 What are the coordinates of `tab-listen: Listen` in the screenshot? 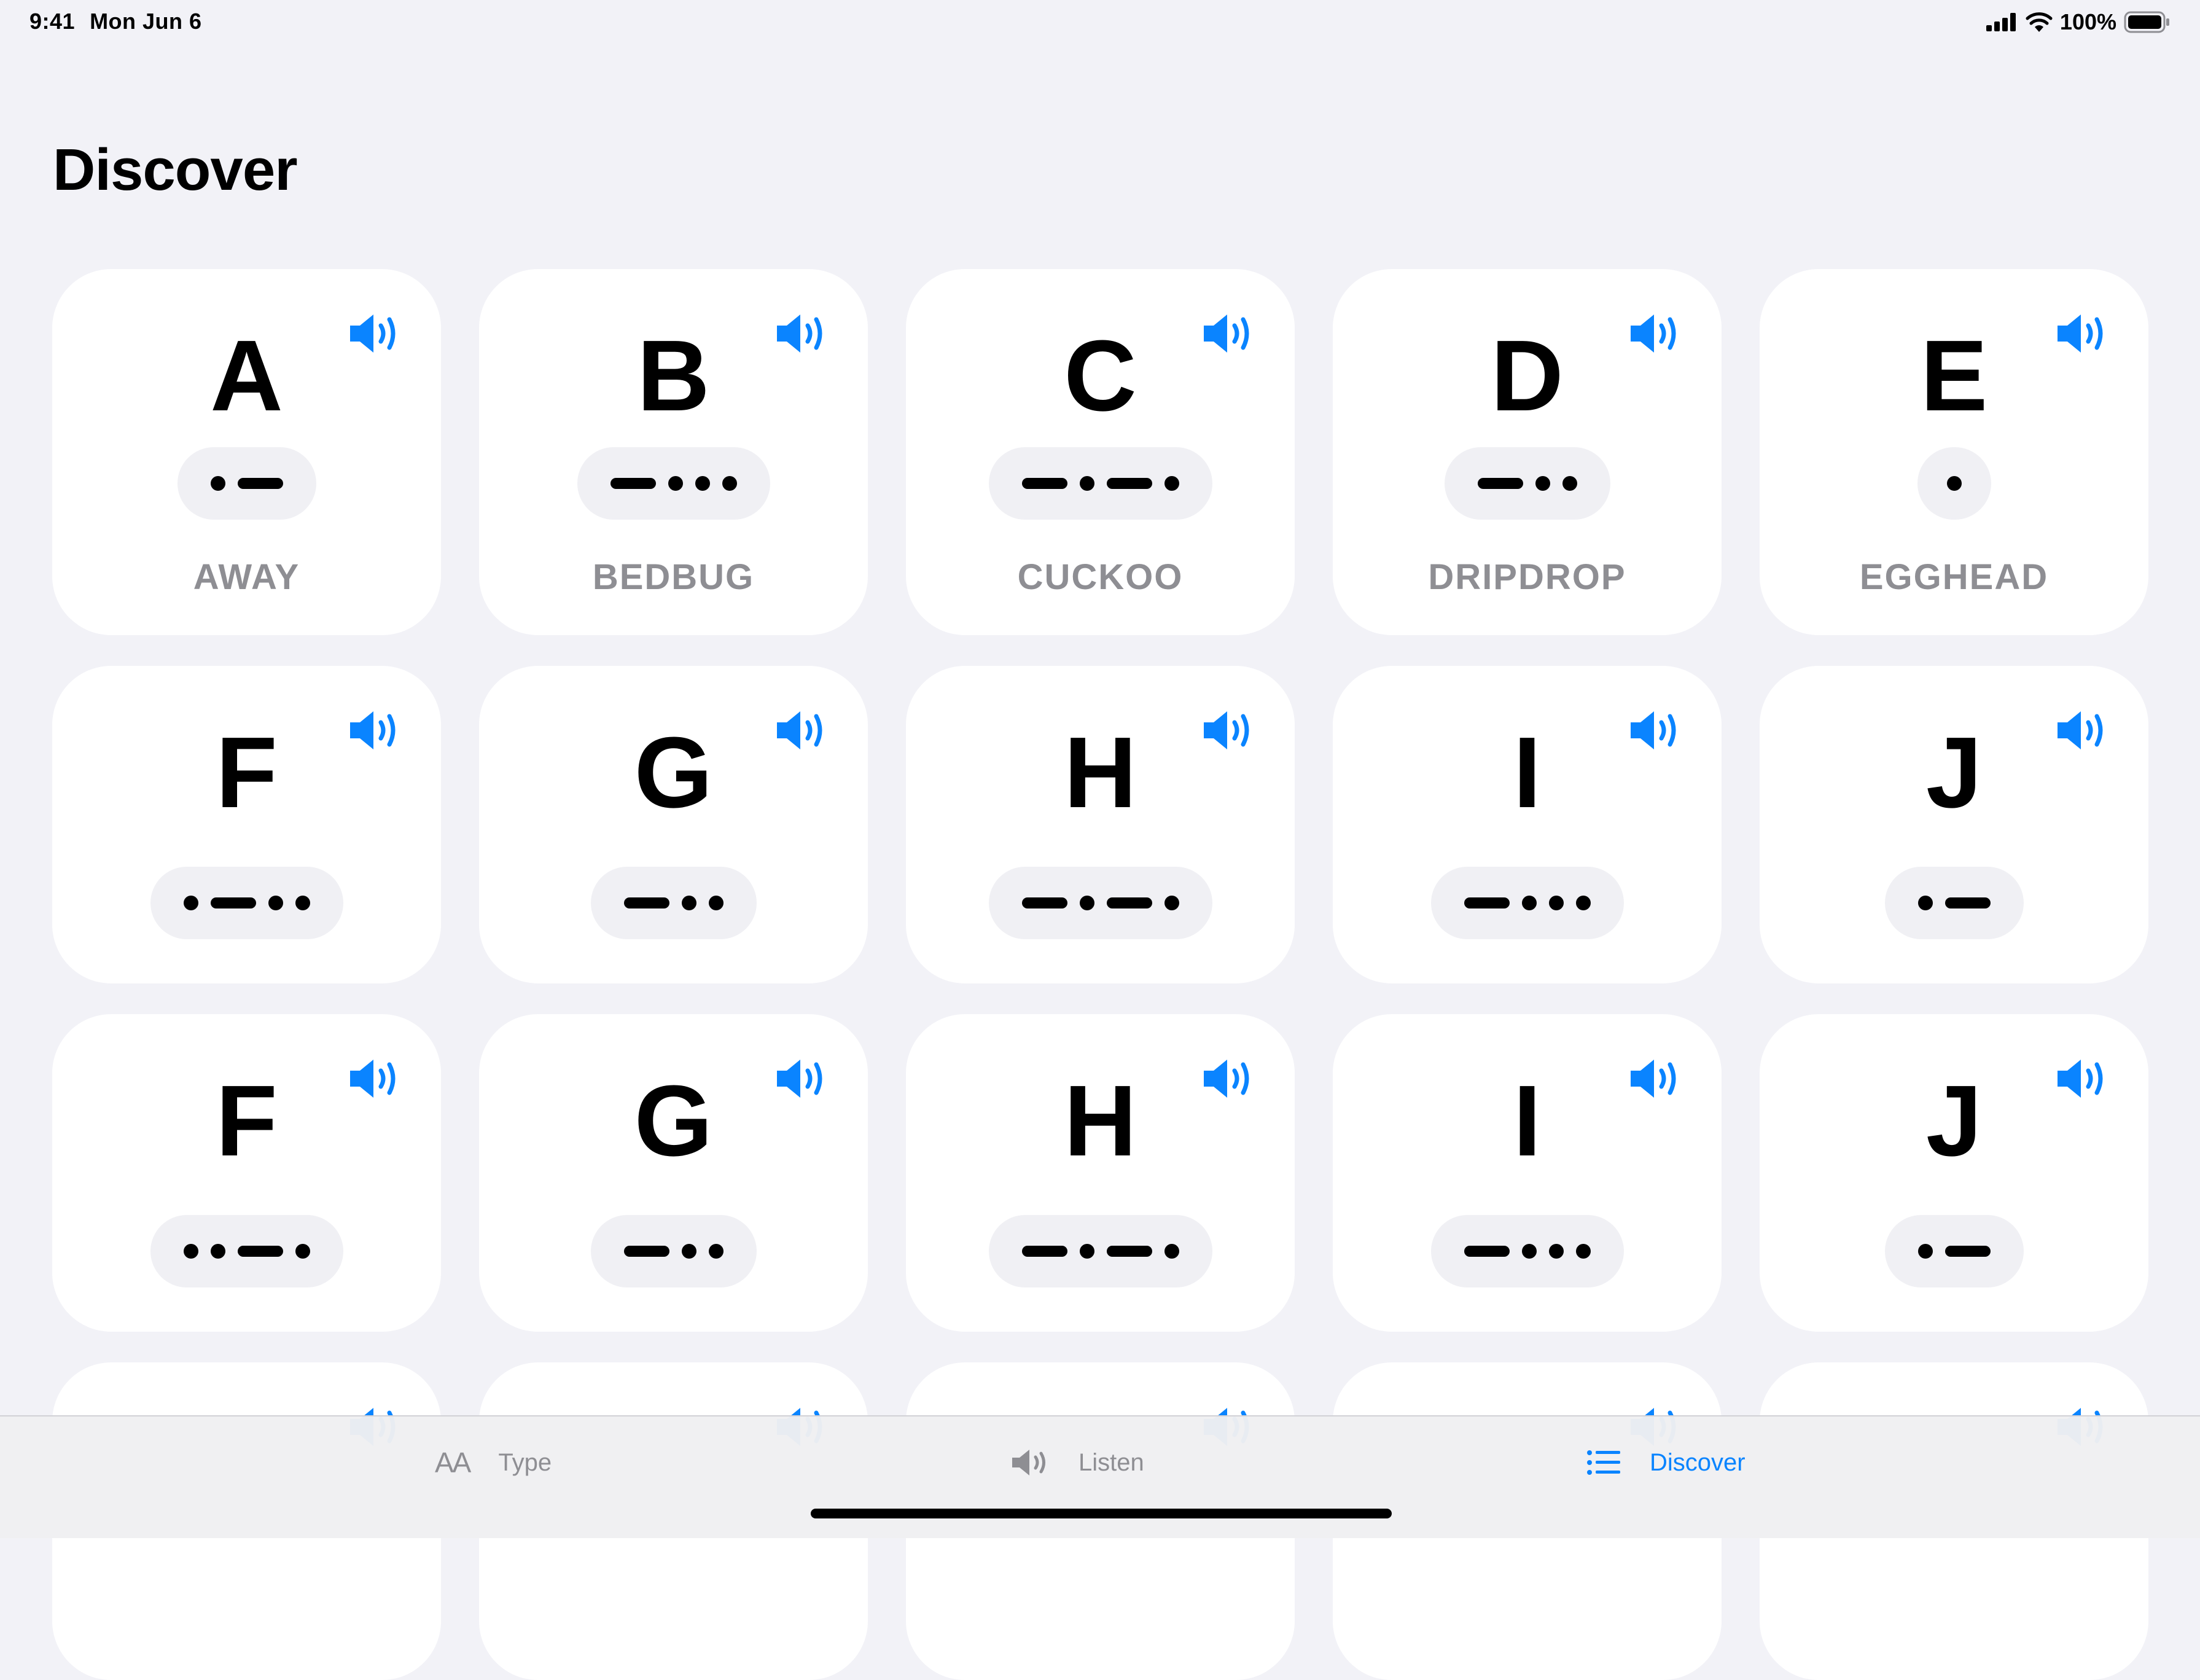 It's located at (1077, 1462).